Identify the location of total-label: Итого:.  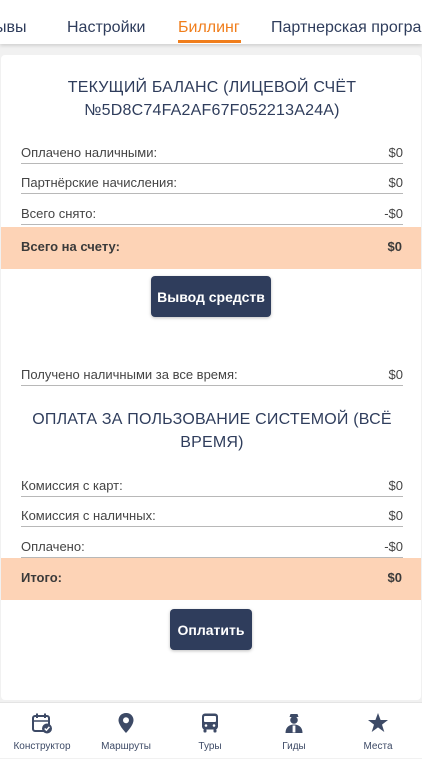
(41, 577).